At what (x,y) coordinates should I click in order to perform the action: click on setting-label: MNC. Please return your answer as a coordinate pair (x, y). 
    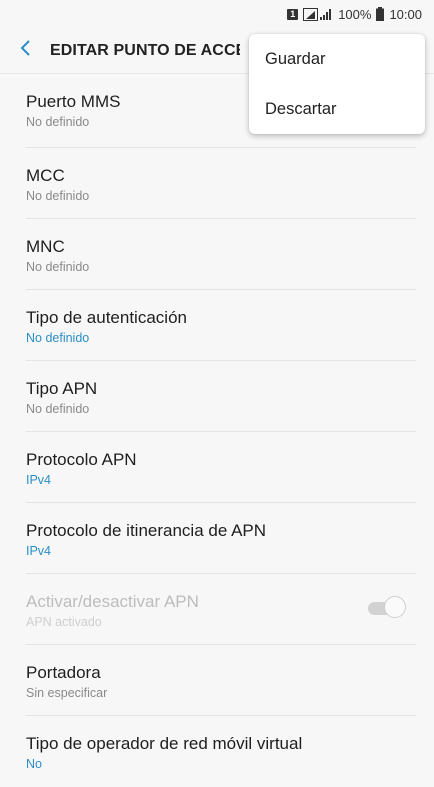
    Looking at the image, I should click on (45, 246).